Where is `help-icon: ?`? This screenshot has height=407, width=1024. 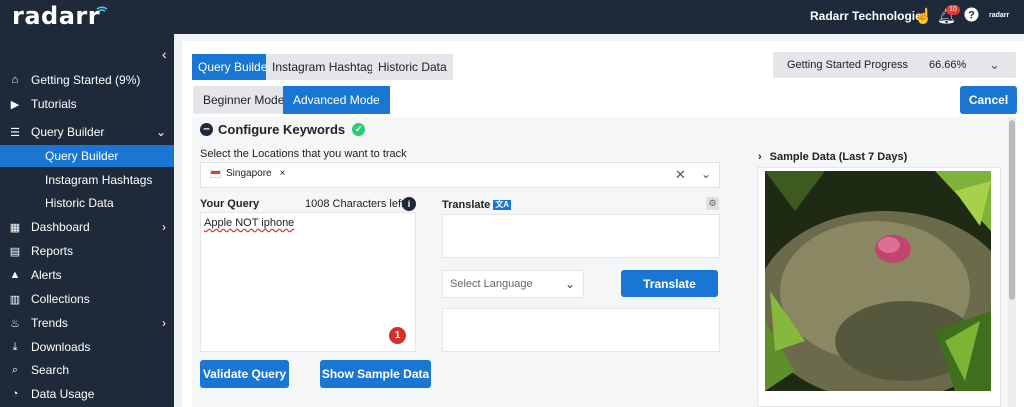 help-icon: ? is located at coordinates (971, 16).